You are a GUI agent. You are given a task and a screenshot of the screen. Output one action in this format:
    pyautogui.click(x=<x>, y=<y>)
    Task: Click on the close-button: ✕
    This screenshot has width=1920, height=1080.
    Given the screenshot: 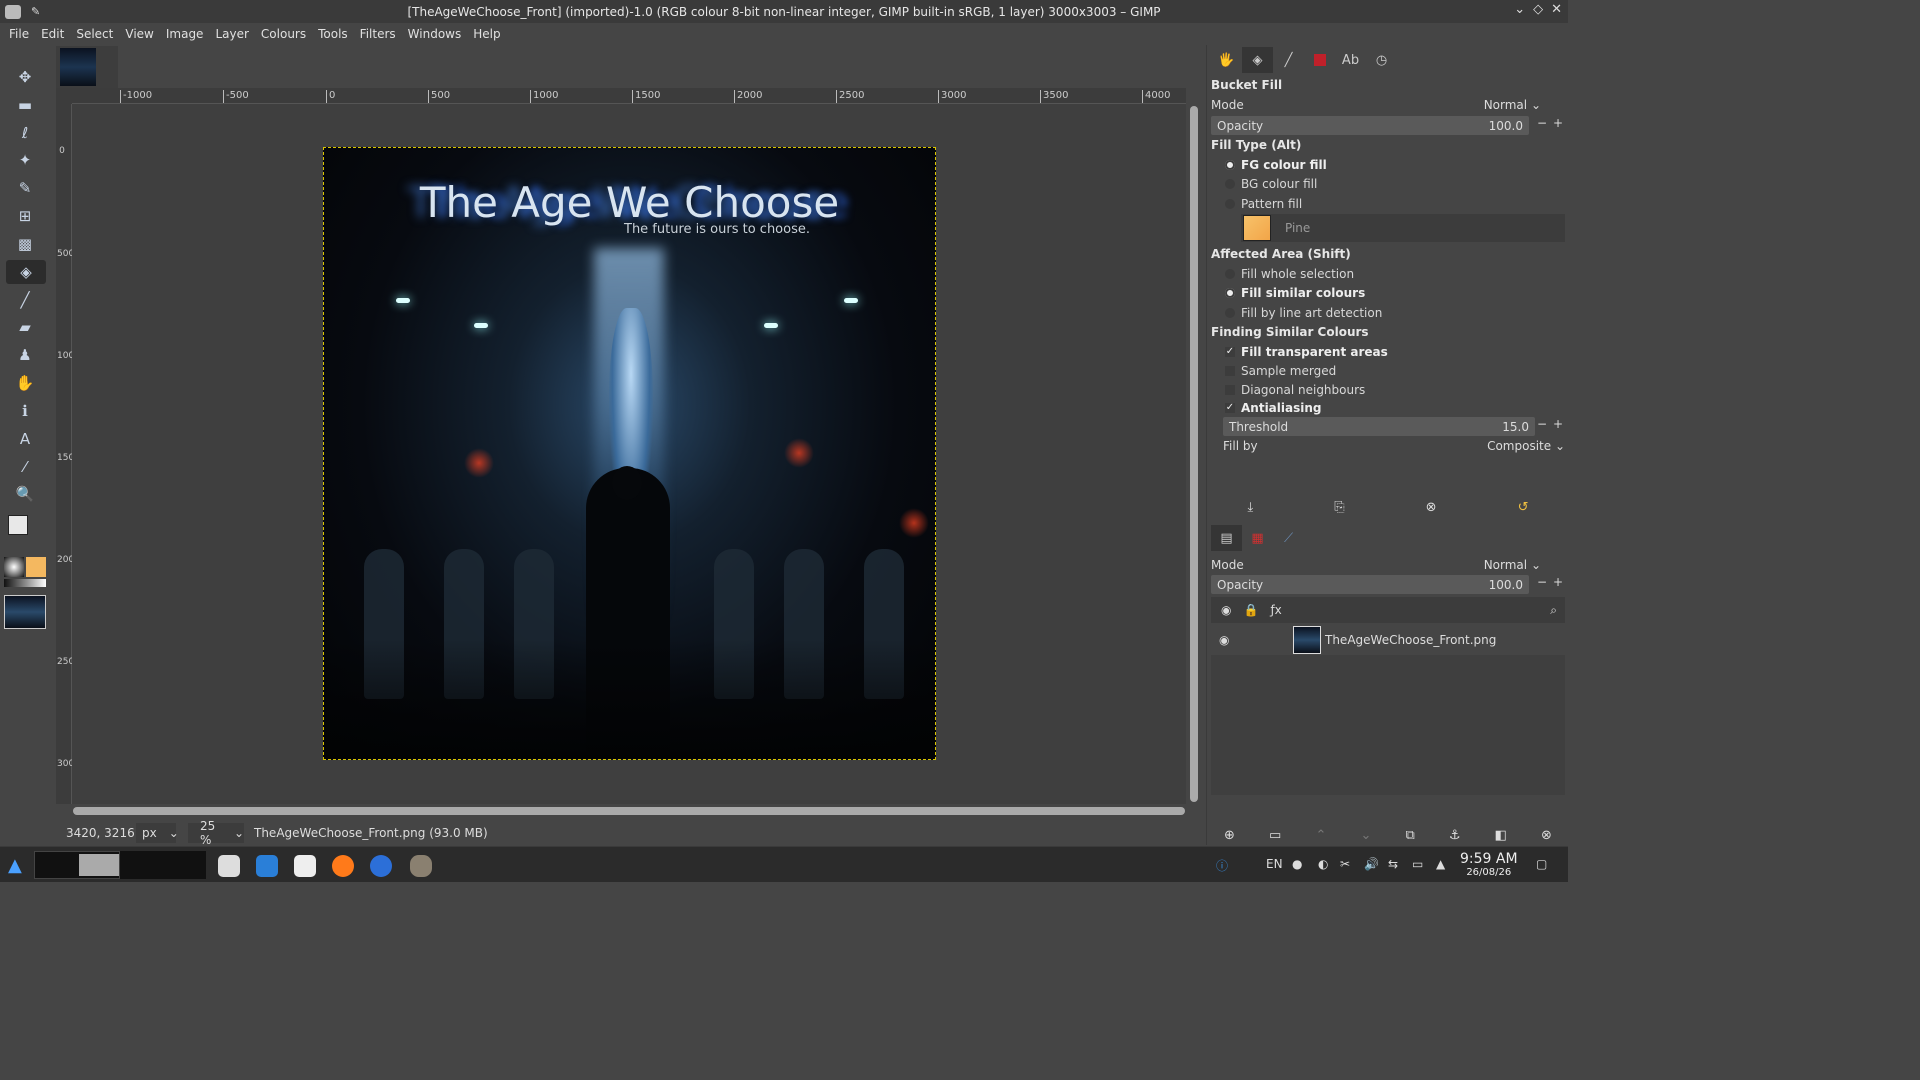 What is the action you would take?
    pyautogui.click(x=1556, y=9)
    